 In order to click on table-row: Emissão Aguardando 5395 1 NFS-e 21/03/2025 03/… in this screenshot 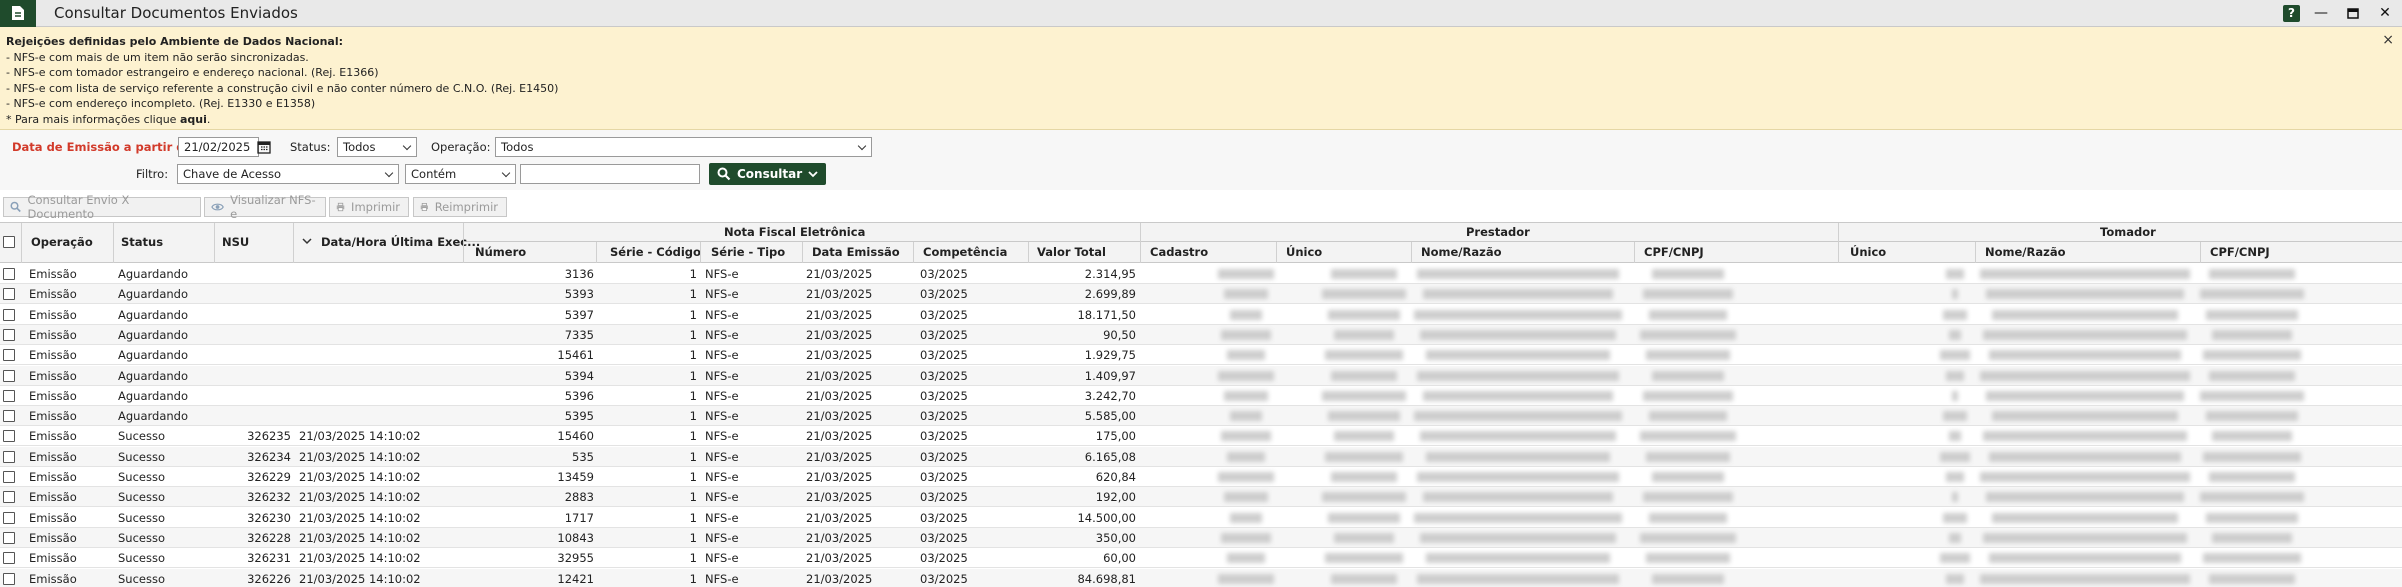, I will do `click(1201, 416)`.